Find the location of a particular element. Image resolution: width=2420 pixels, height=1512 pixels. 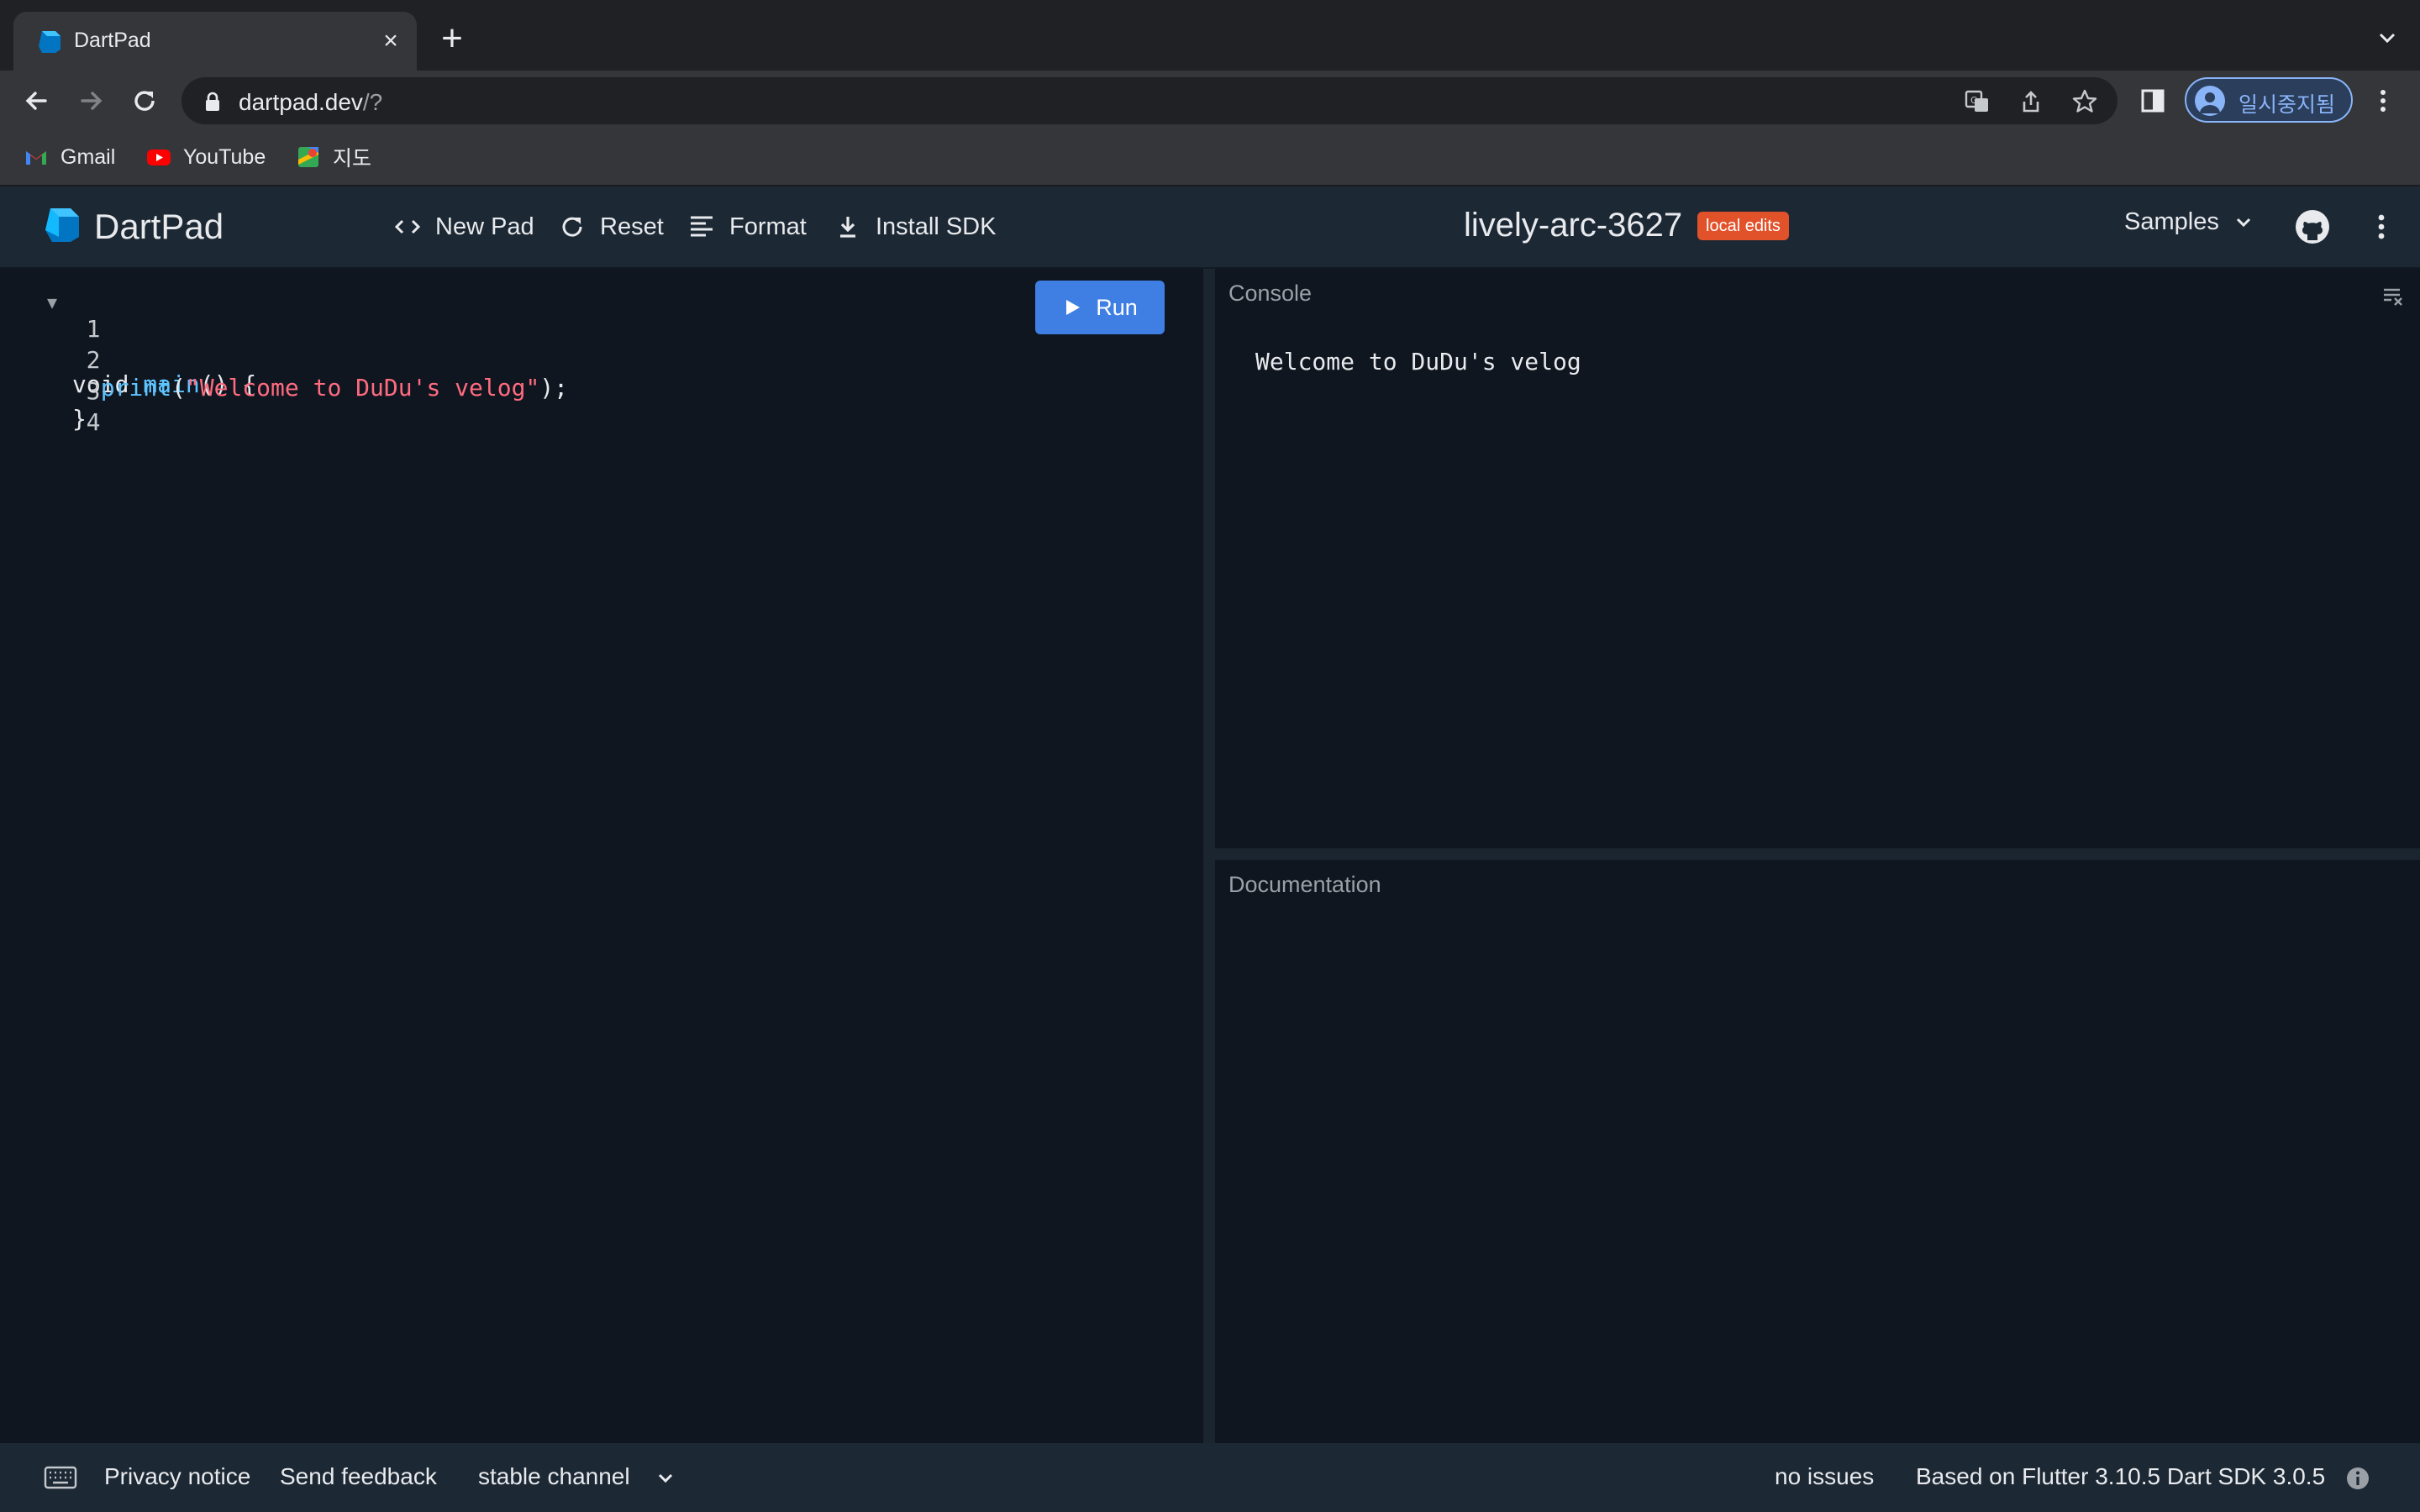

code-line: 4 is located at coordinates (51, 408).